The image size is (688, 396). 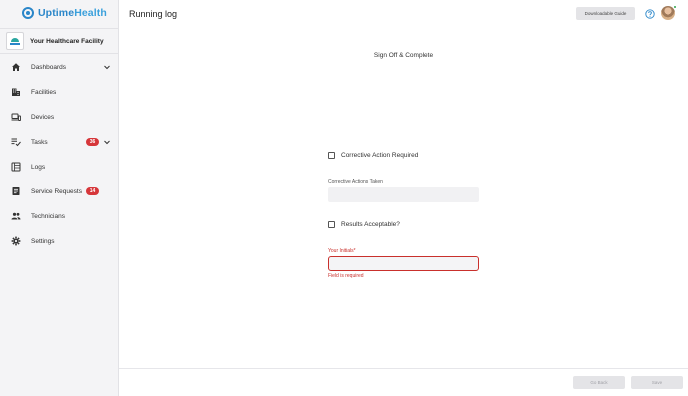 What do you see at coordinates (331, 224) in the screenshot?
I see `results-acceptable-checkbox` at bounding box center [331, 224].